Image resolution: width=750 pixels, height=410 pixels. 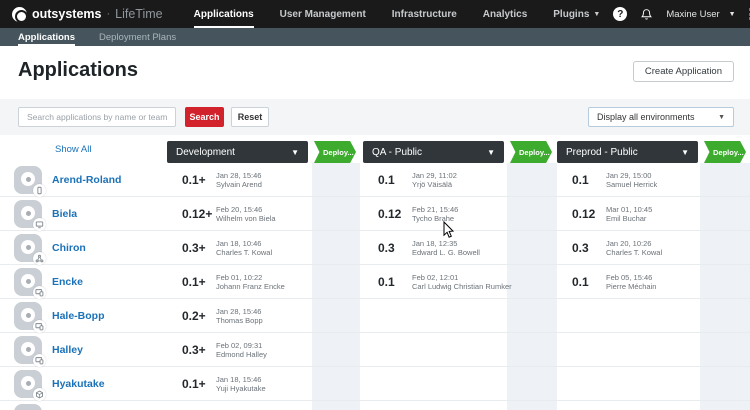 I want to click on version-meta: Jan 18, 10:46 Charles T. Kowal, so click(x=244, y=248).